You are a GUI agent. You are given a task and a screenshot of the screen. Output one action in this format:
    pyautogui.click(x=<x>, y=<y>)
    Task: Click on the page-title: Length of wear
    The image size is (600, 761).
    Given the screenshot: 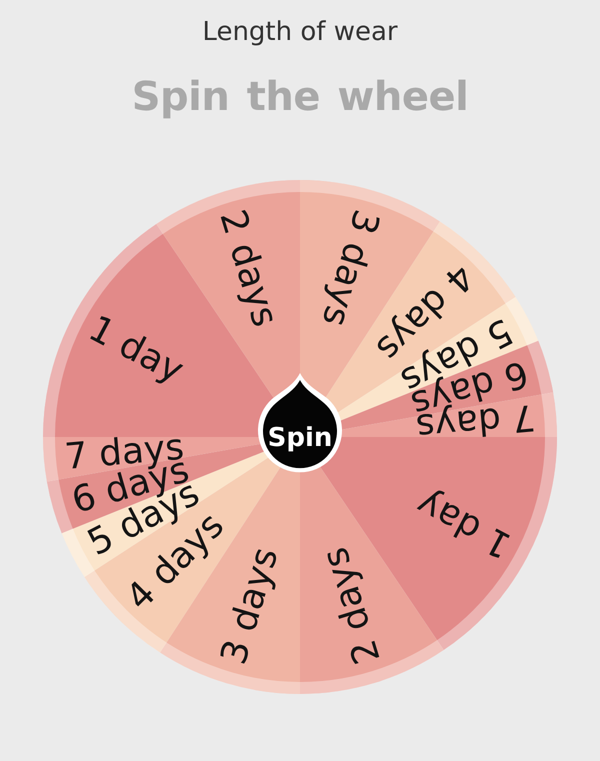 What is the action you would take?
    pyautogui.click(x=300, y=32)
    